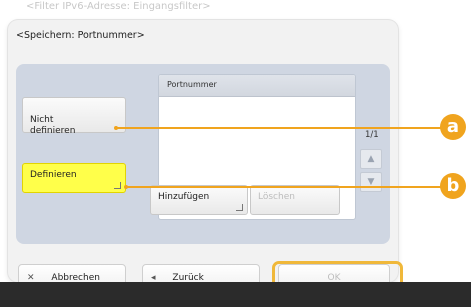  What do you see at coordinates (118, 6) in the screenshot?
I see `background-title: <Filter IPv6-Adresse: Eingangsfilter>` at bounding box center [118, 6].